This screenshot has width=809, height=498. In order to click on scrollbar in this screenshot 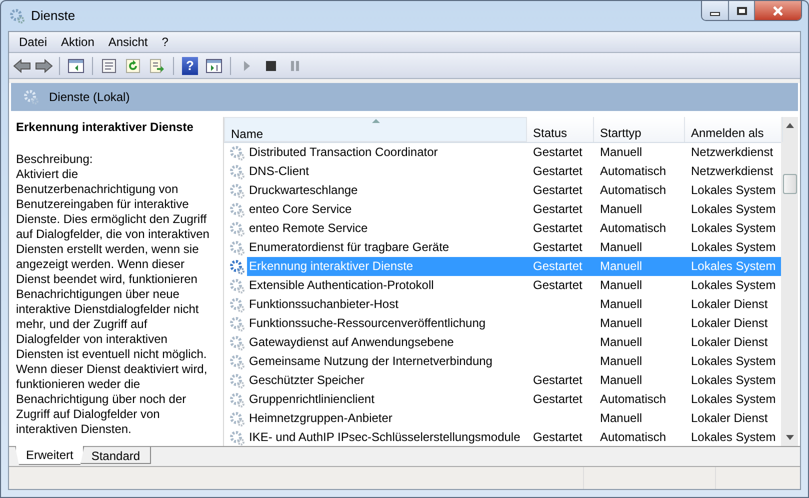, I will do `click(789, 281)`.